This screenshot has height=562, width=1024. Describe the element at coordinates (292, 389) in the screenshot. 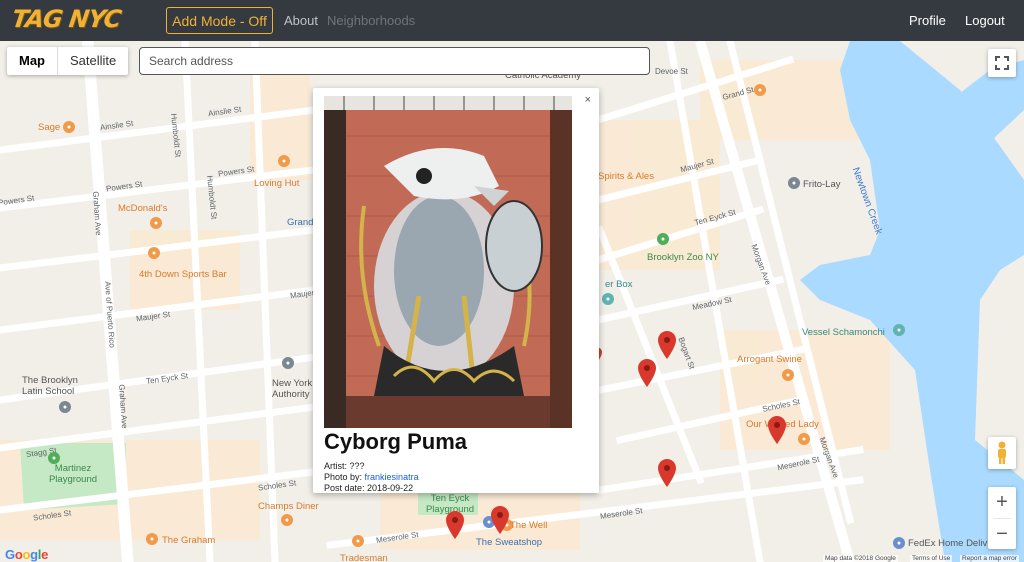

I see `poi-label: New York Authority` at that location.